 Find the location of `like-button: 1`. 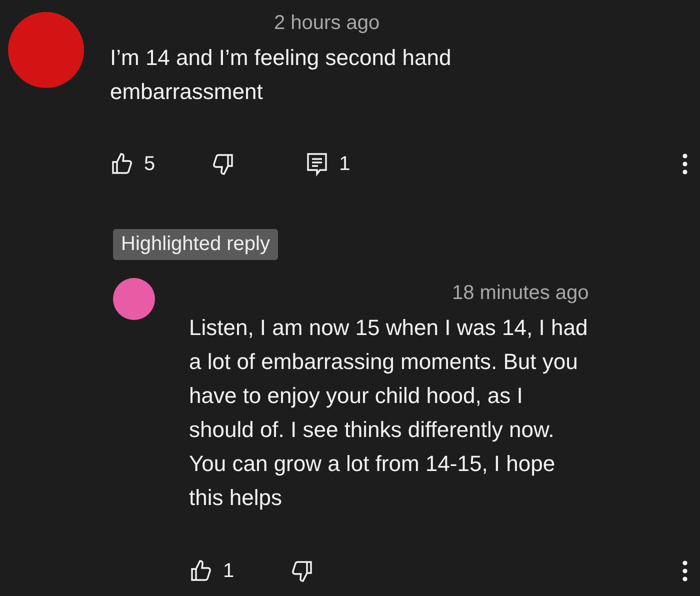

like-button: 1 is located at coordinates (211, 571).